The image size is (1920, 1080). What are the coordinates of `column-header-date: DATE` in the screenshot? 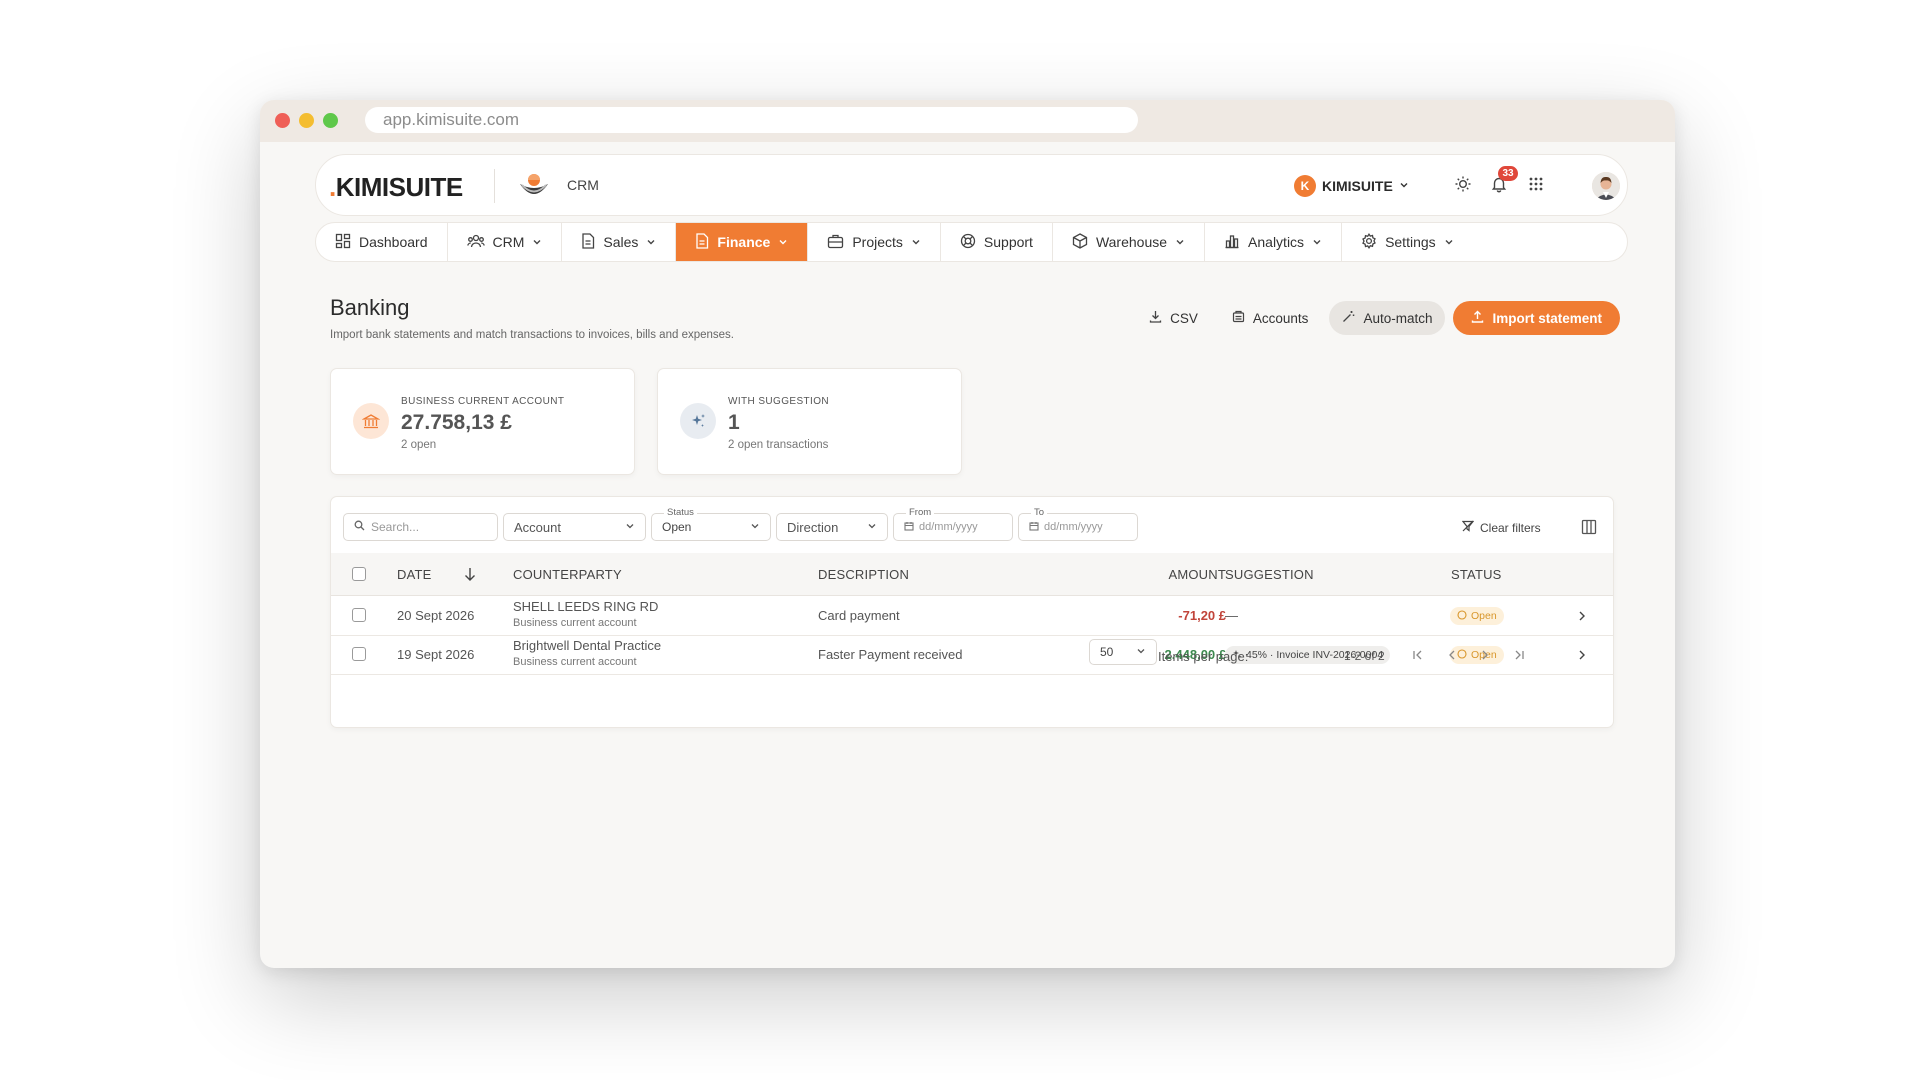 It's located at (414, 574).